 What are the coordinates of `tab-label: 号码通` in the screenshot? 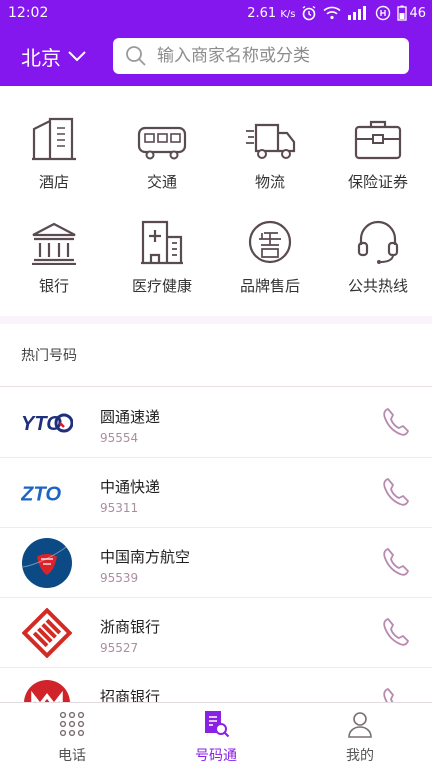 It's located at (216, 756).